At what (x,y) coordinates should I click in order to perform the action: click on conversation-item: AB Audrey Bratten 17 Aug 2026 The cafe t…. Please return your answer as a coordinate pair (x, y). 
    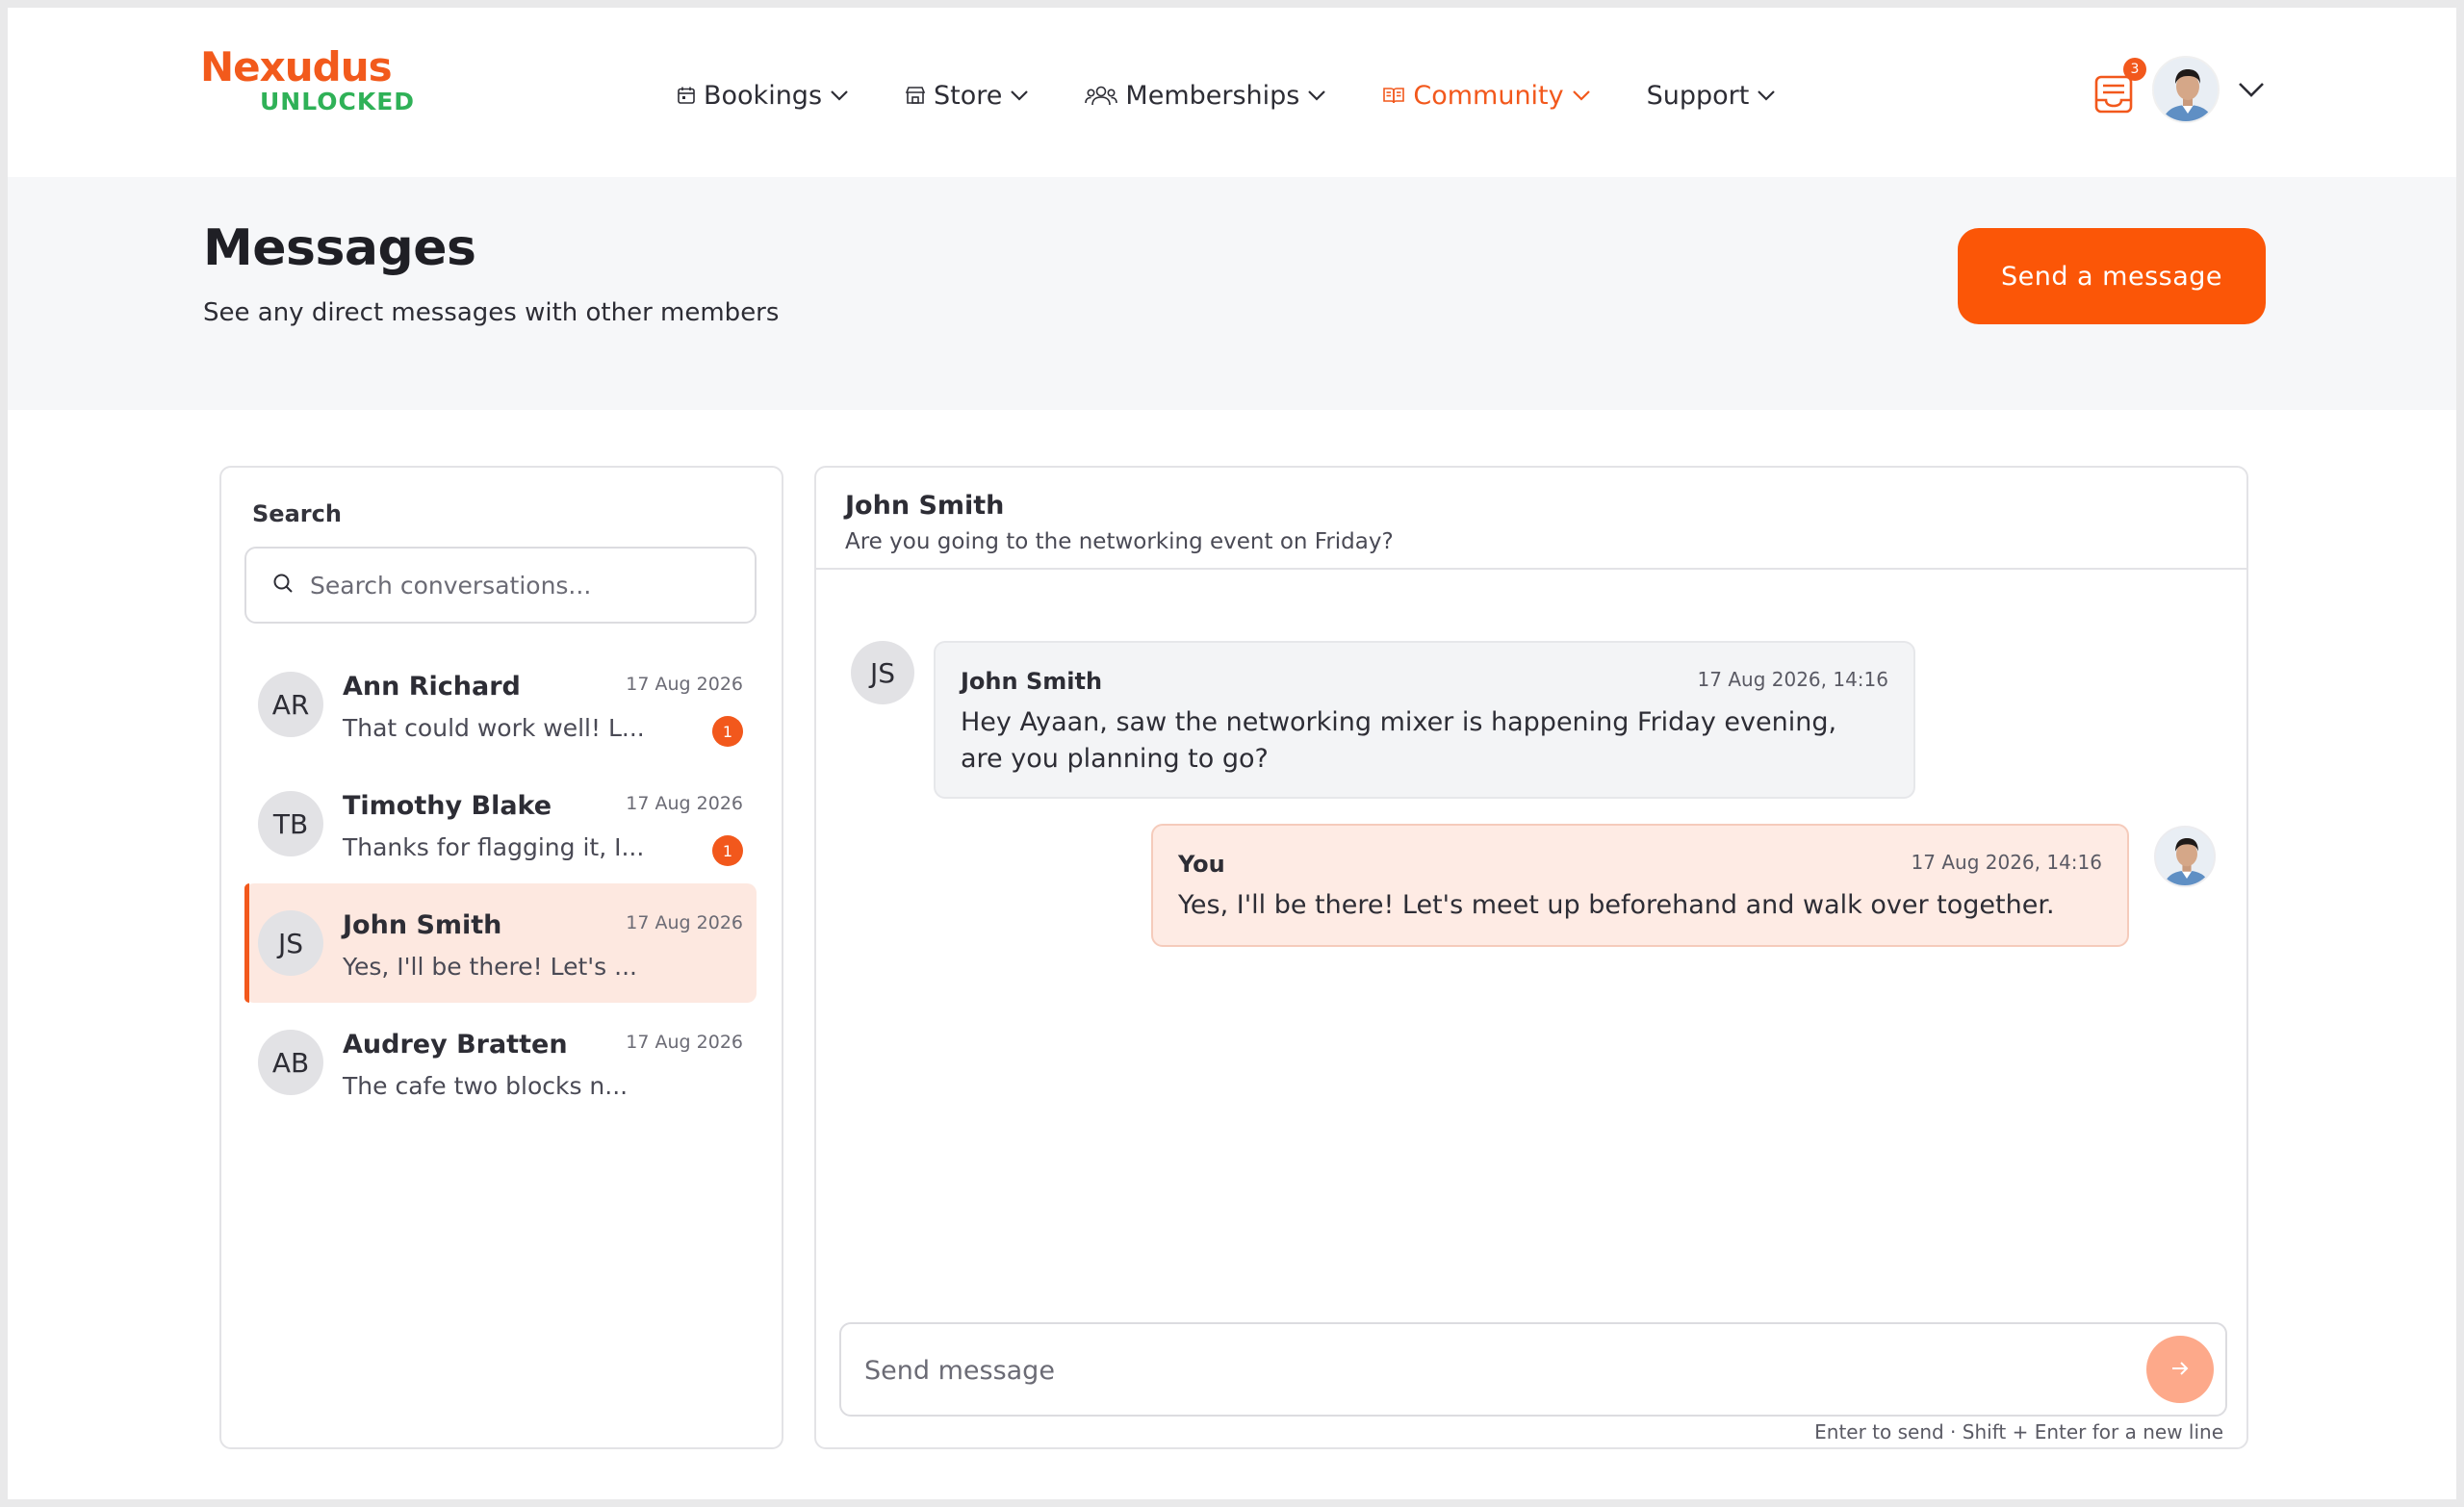
    Looking at the image, I should click on (500, 1062).